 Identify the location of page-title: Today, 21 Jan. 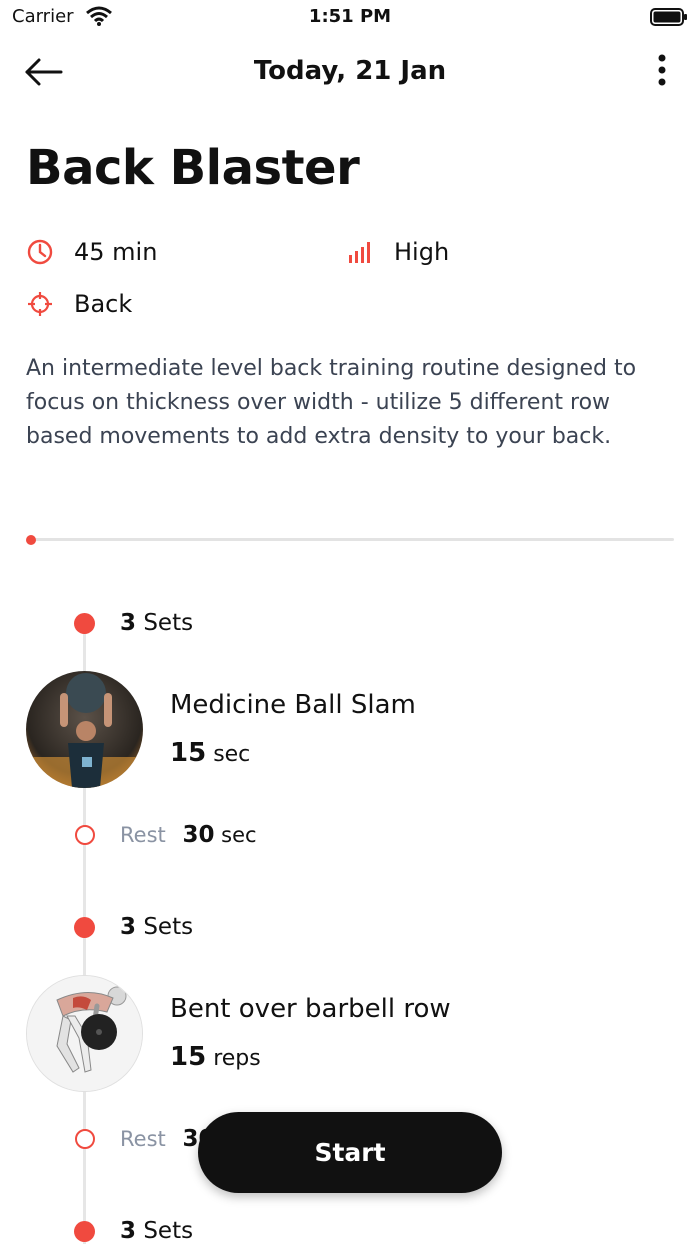
(350, 71).